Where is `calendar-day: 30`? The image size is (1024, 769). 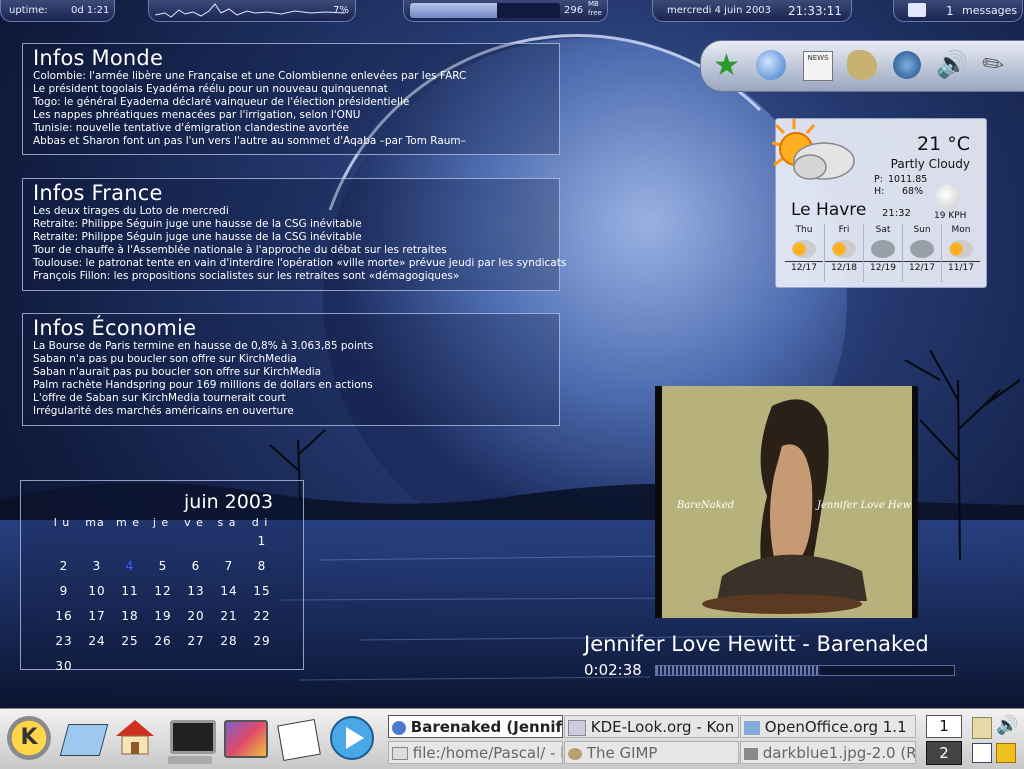
calendar-day: 30 is located at coordinates (64, 666).